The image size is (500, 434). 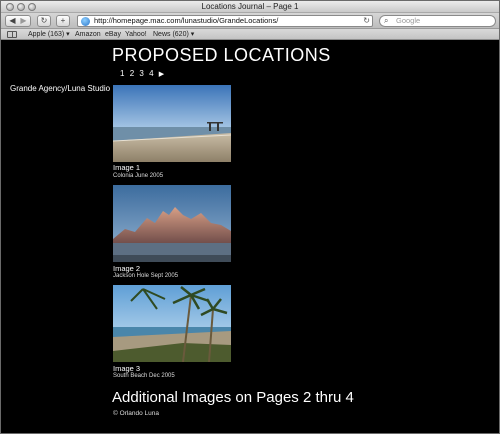 What do you see at coordinates (221, 55) in the screenshot?
I see `page-title: PROPOSED LOCATIONS` at bounding box center [221, 55].